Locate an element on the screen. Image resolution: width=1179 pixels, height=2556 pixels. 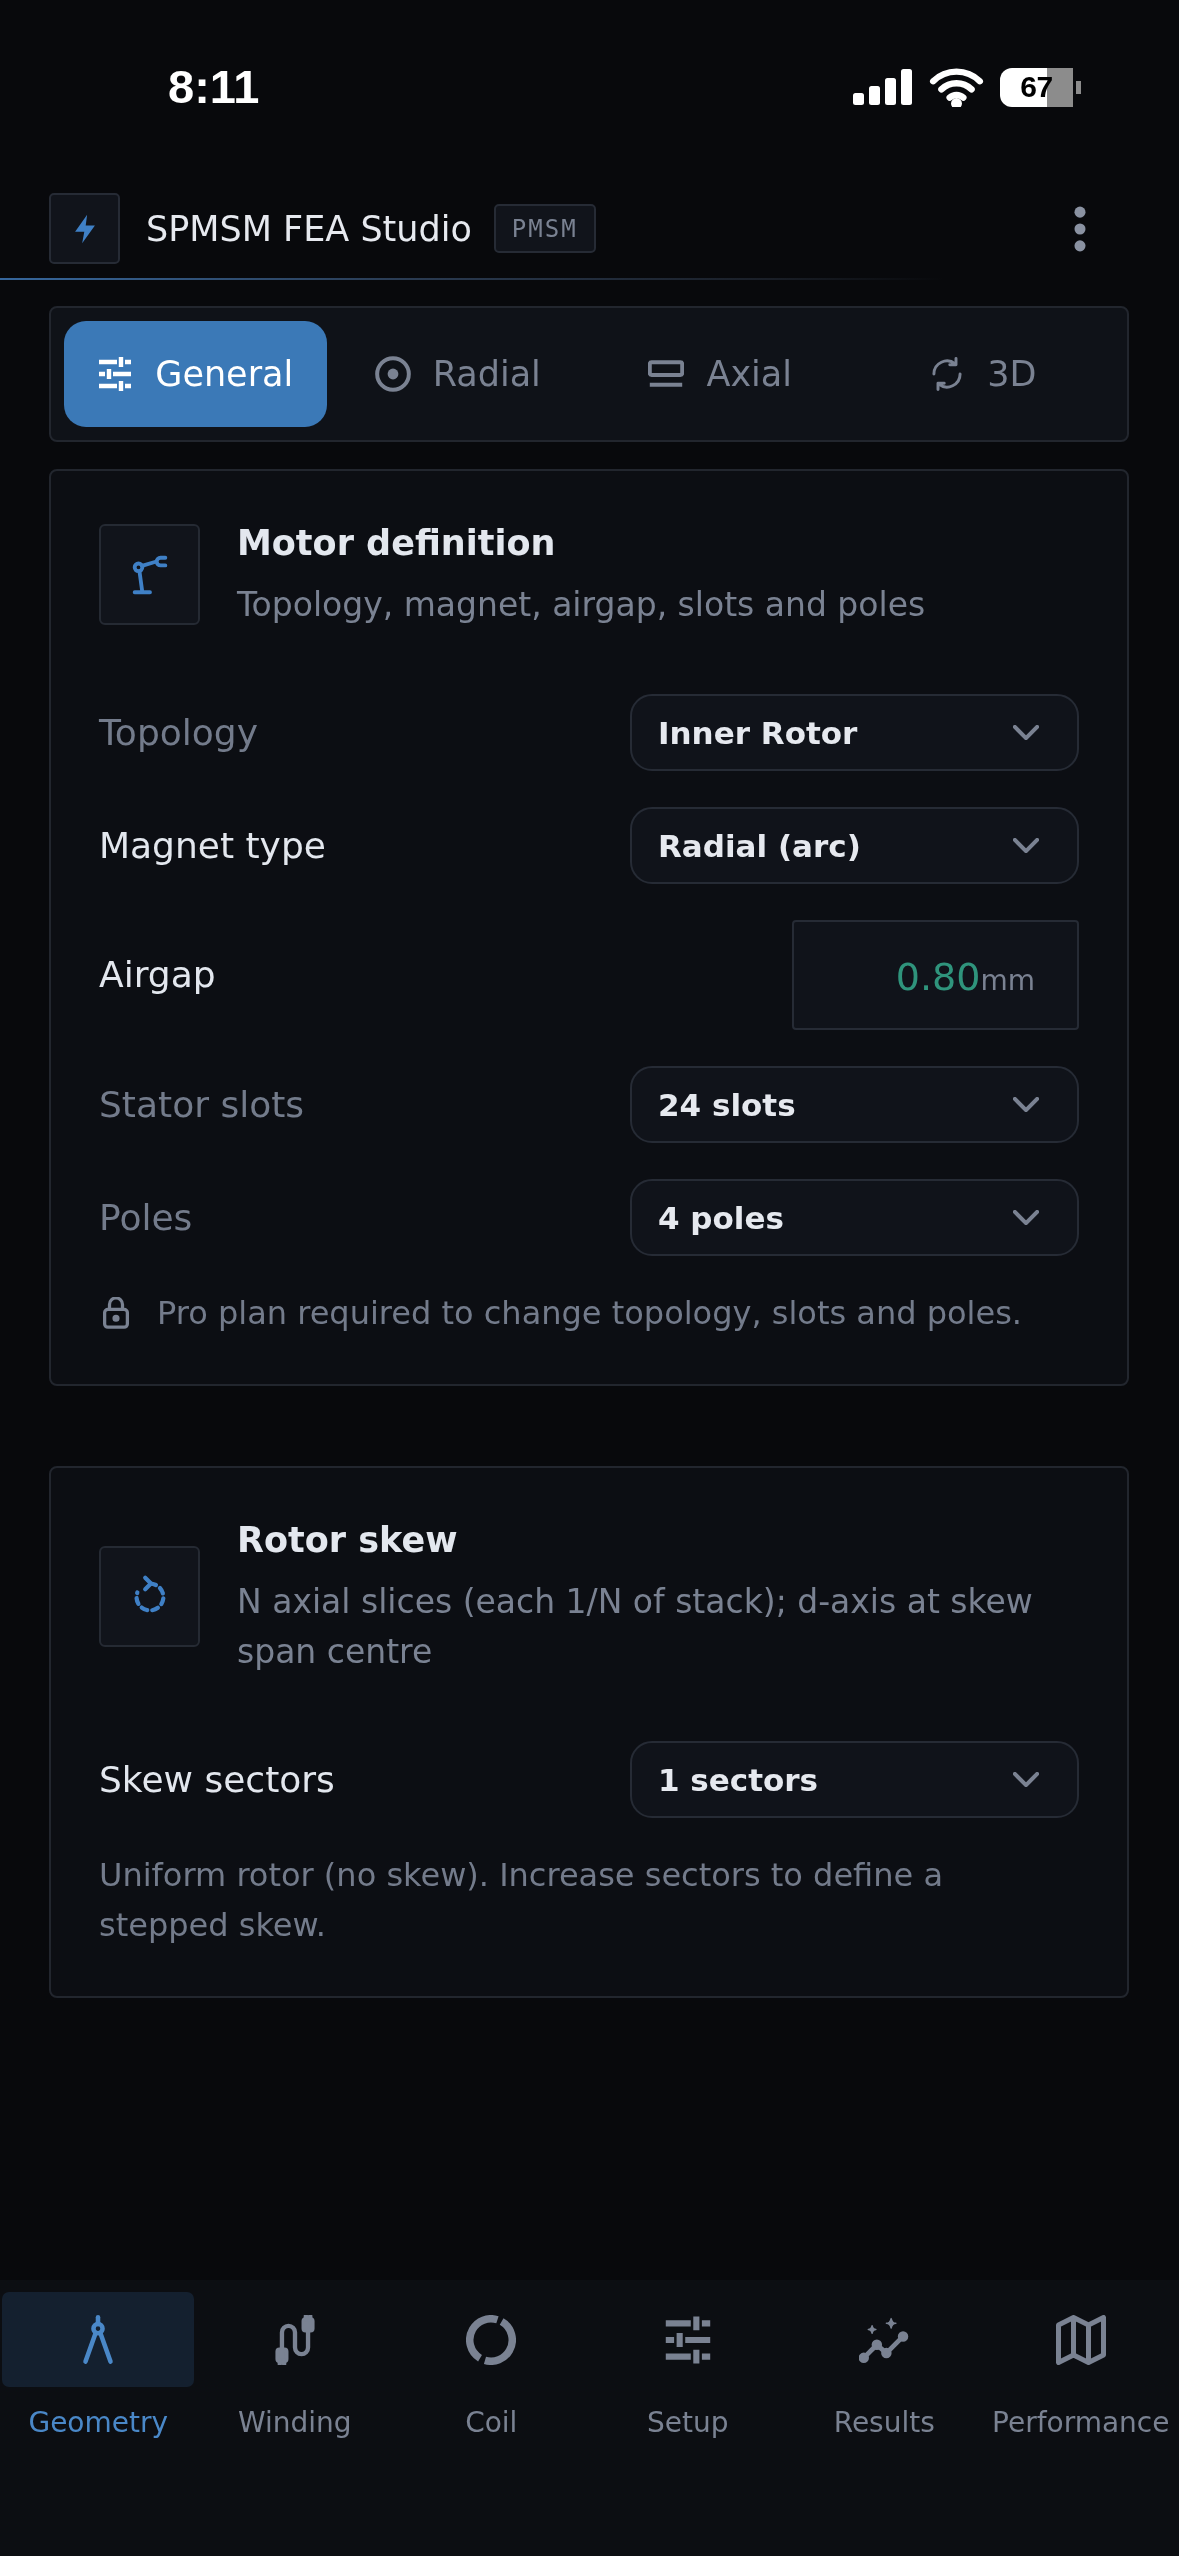
number-input-field: 0.80mm is located at coordinates (935, 975).